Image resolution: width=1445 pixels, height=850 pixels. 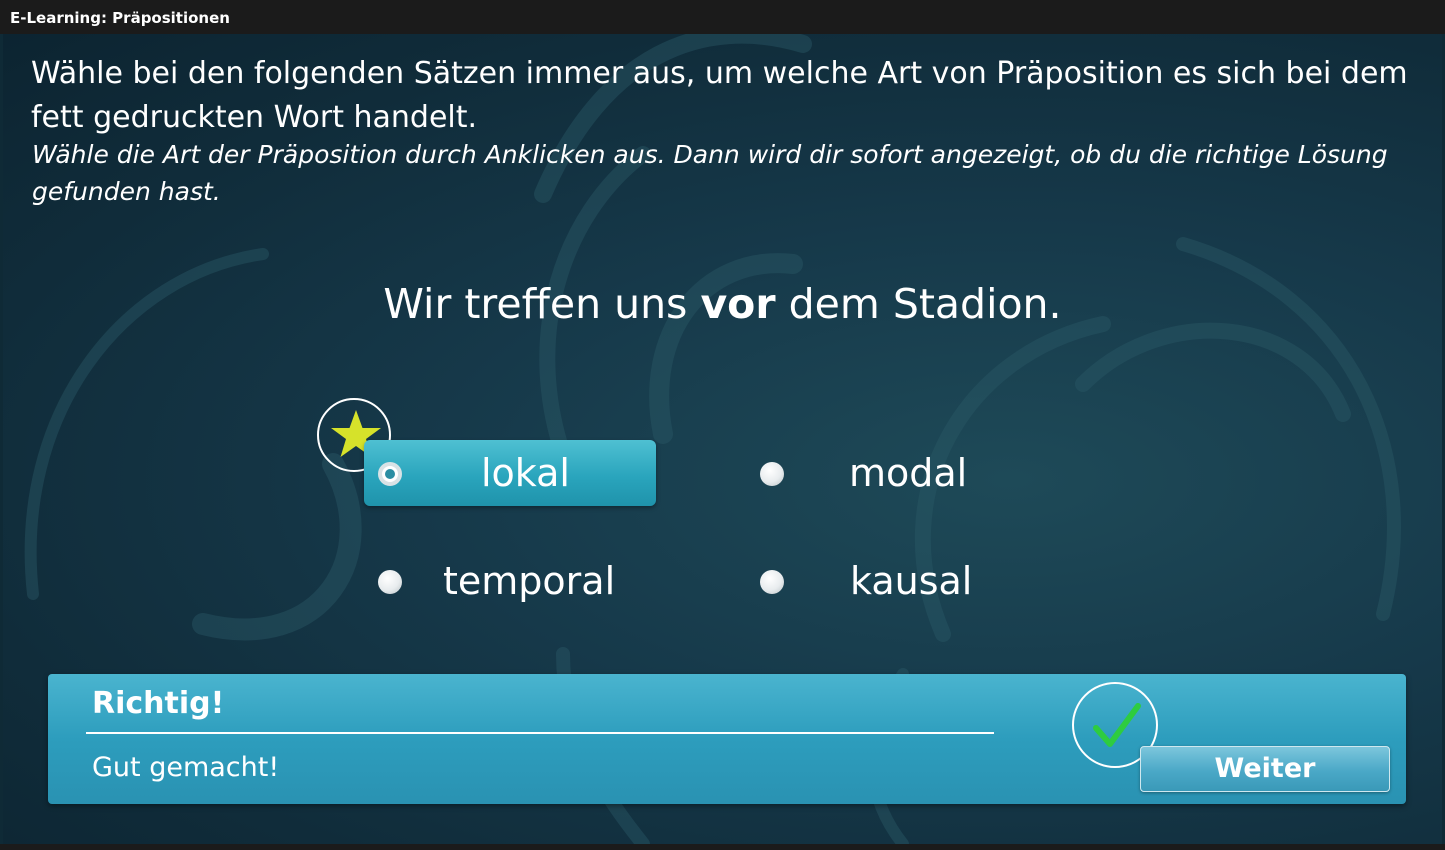 What do you see at coordinates (722, 847) in the screenshot?
I see `window-bottom-border` at bounding box center [722, 847].